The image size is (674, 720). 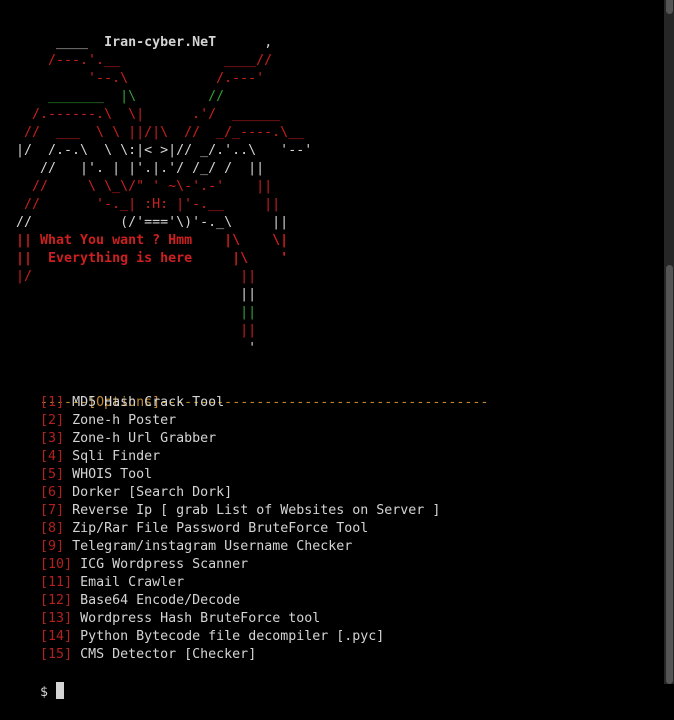 I want to click on banner-line: /.------.\ \| .'/ ______, so click(x=144, y=115).